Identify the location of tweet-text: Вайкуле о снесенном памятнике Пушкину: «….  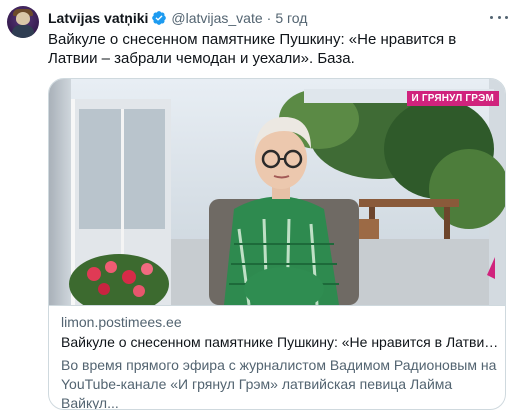
(252, 49).